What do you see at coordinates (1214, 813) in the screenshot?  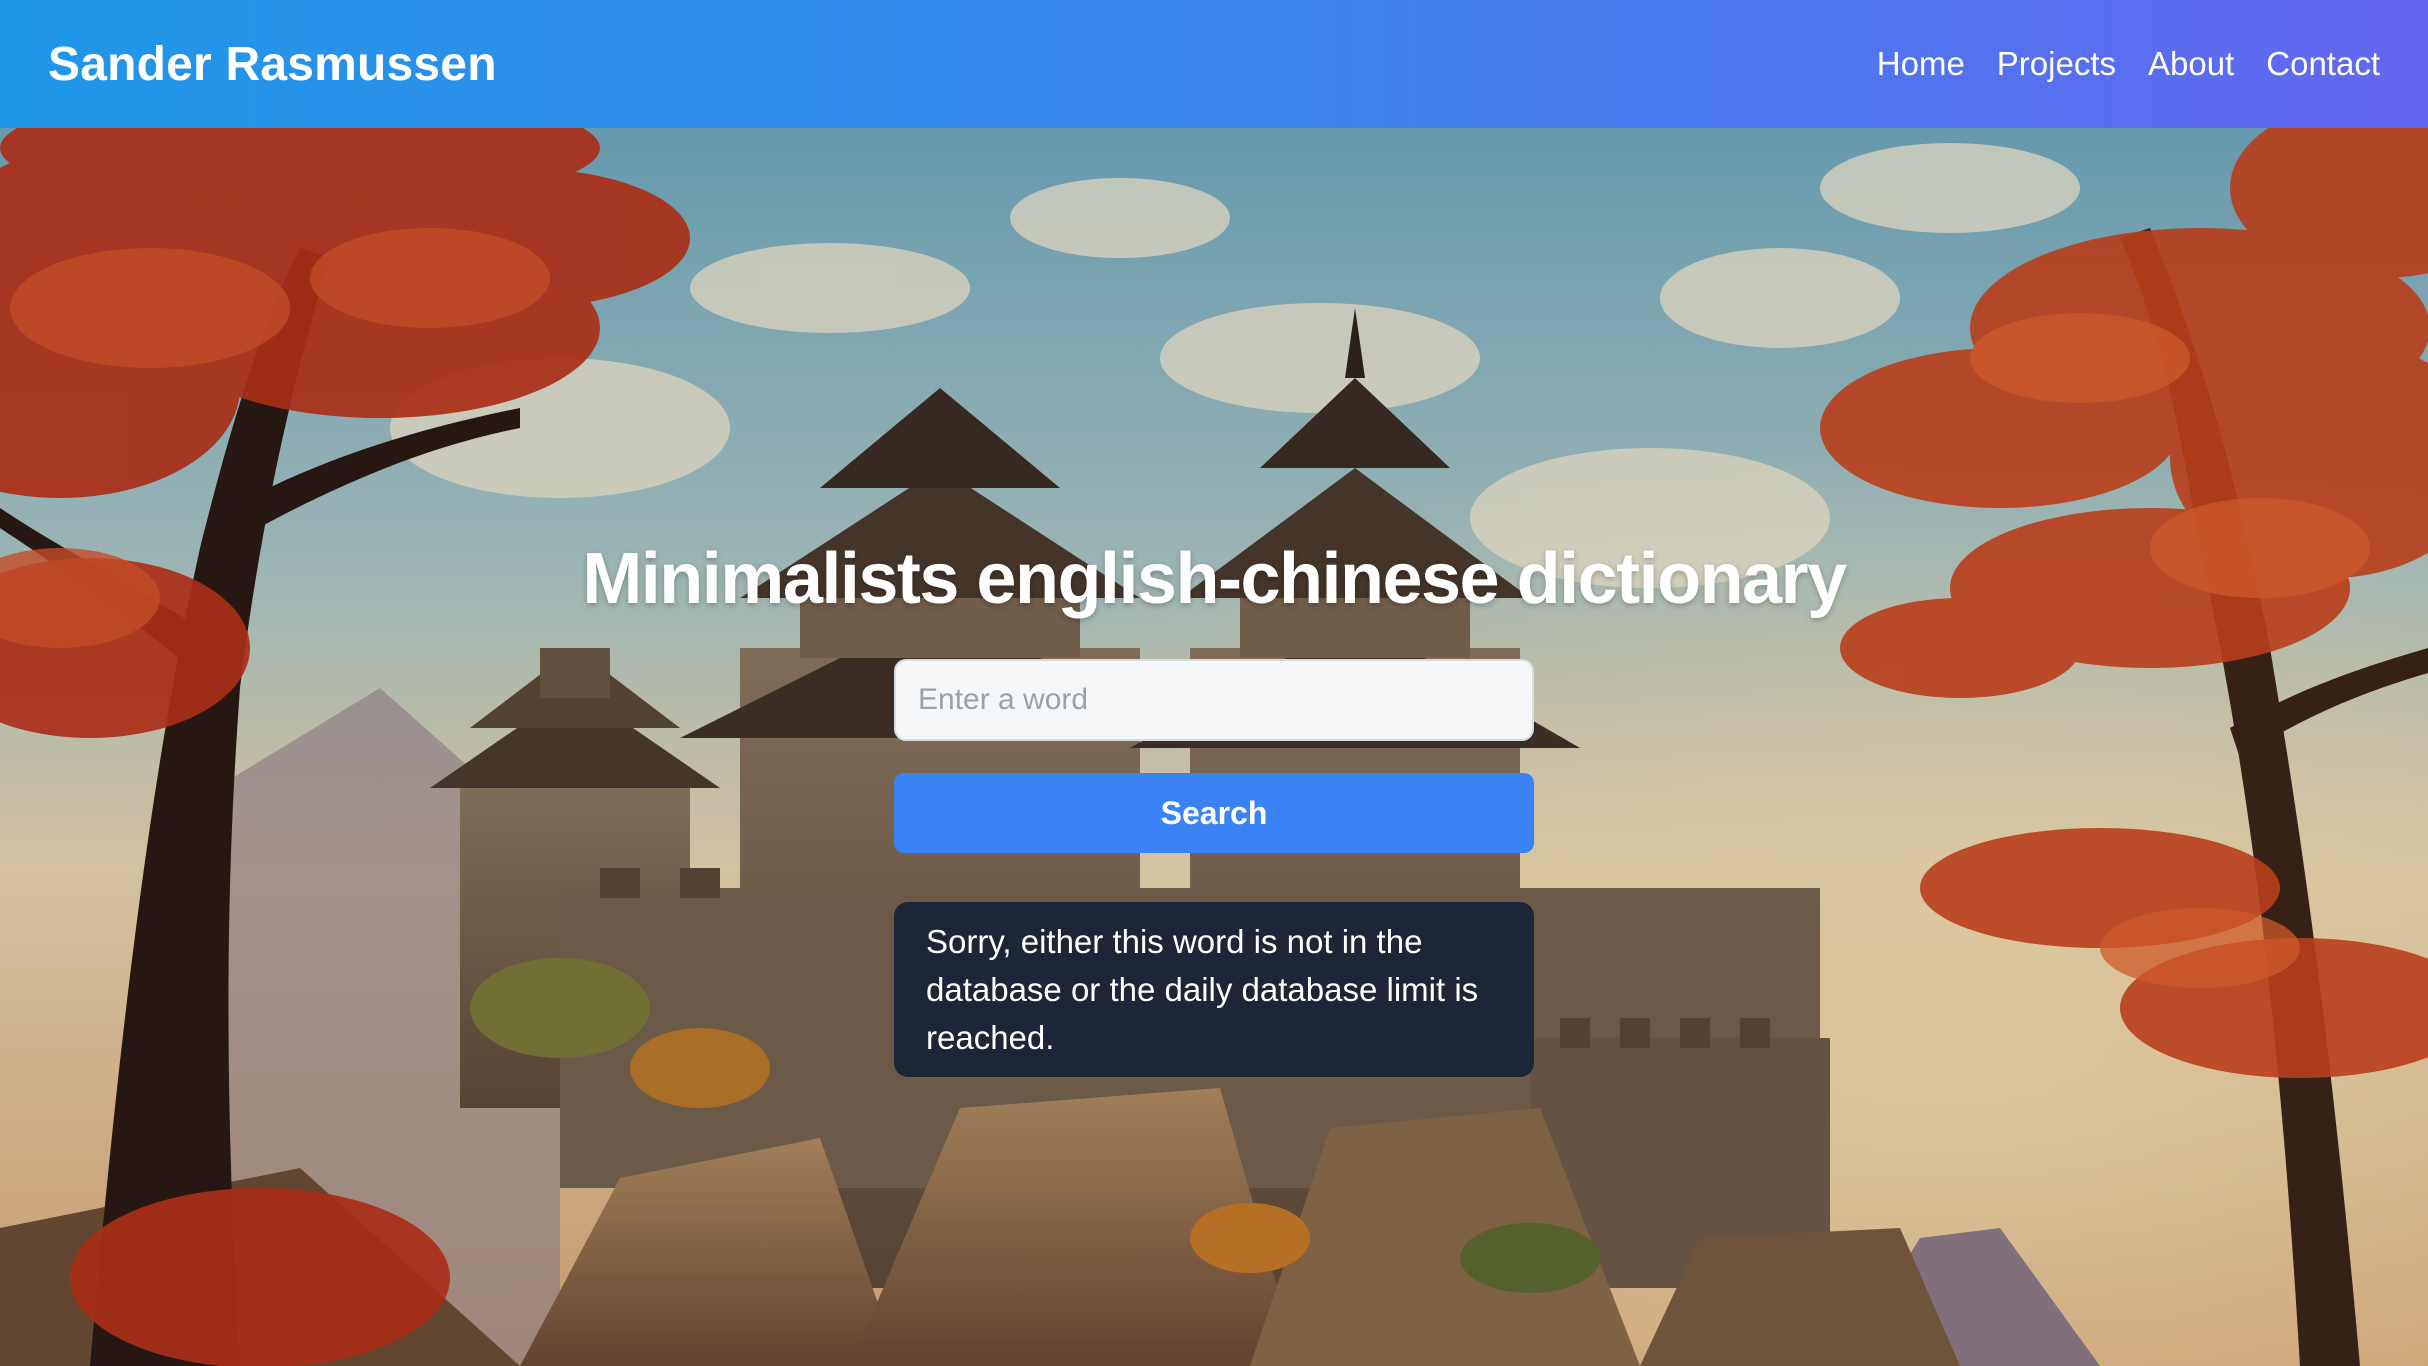 I see `search-button: Search` at bounding box center [1214, 813].